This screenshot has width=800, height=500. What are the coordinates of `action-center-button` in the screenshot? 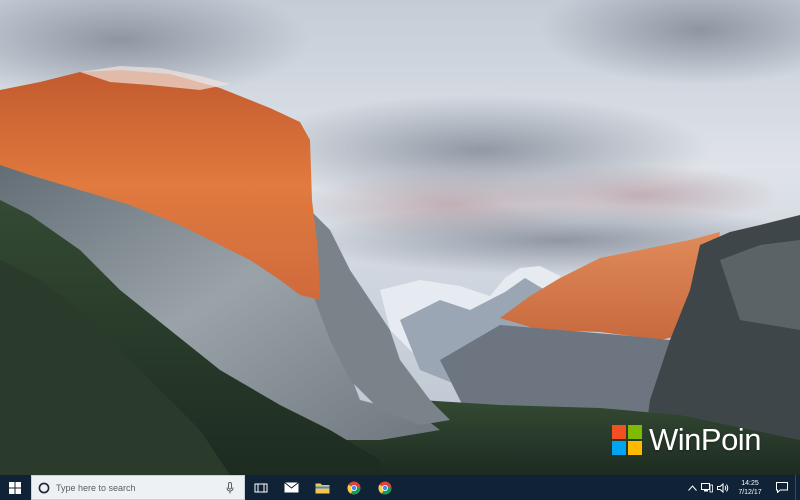 It's located at (782, 487).